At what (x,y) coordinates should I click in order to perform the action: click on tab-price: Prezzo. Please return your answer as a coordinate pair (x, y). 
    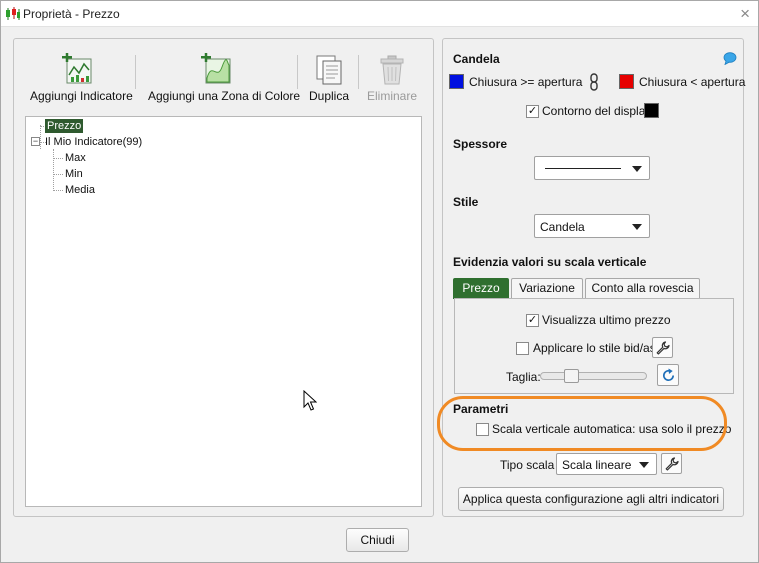
    Looking at the image, I should click on (481, 288).